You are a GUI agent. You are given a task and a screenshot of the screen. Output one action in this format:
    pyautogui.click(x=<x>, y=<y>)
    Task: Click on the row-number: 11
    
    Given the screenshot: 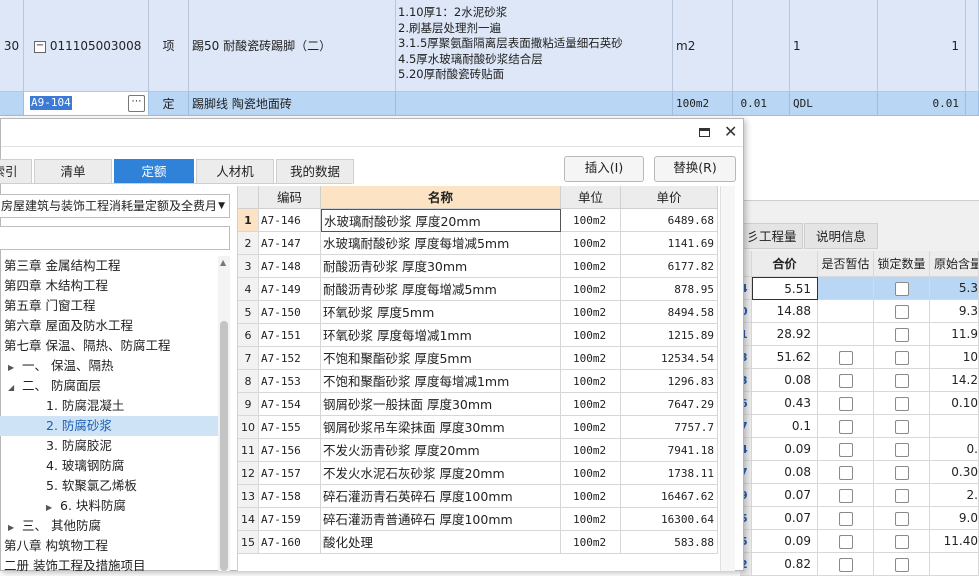 What is the action you would take?
    pyautogui.click(x=248, y=450)
    